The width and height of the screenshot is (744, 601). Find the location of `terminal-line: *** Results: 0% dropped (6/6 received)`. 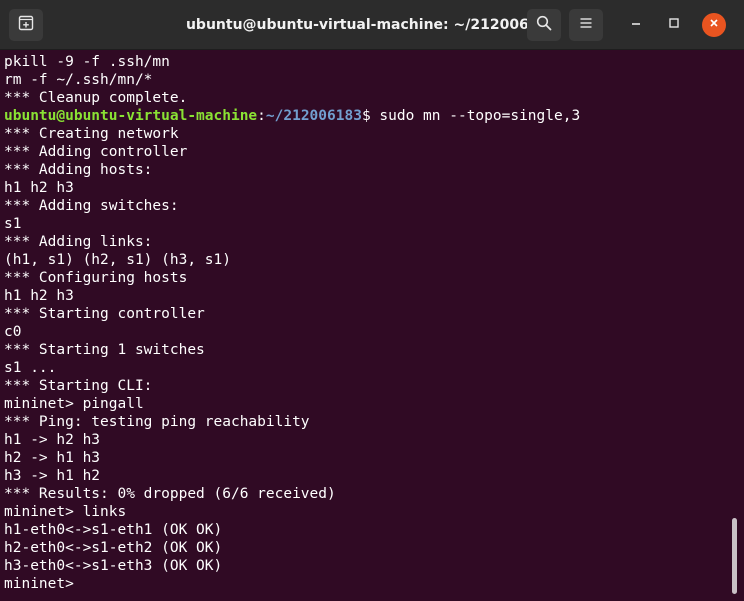

terminal-line: *** Results: 0% dropped (6/6 received) is located at coordinates (170, 494).